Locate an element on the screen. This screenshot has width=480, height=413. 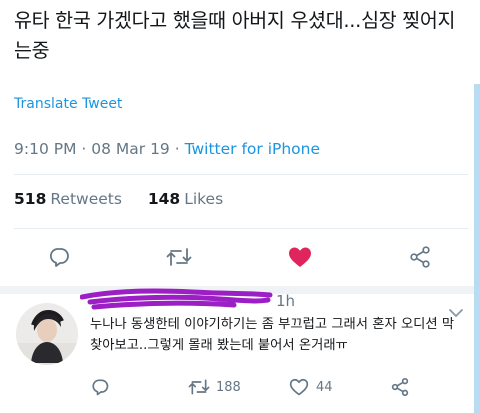
reply-share-button is located at coordinates (400, 387).